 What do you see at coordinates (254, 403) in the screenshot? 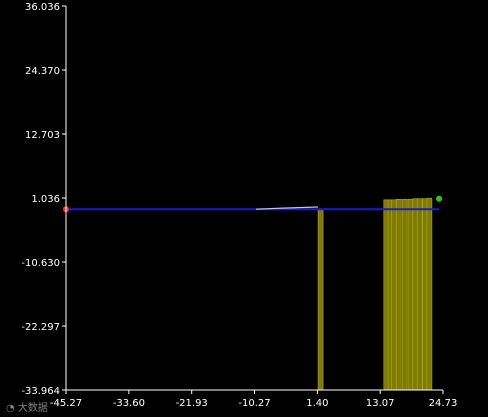
I see `x-tick-label-3: -10.27` at bounding box center [254, 403].